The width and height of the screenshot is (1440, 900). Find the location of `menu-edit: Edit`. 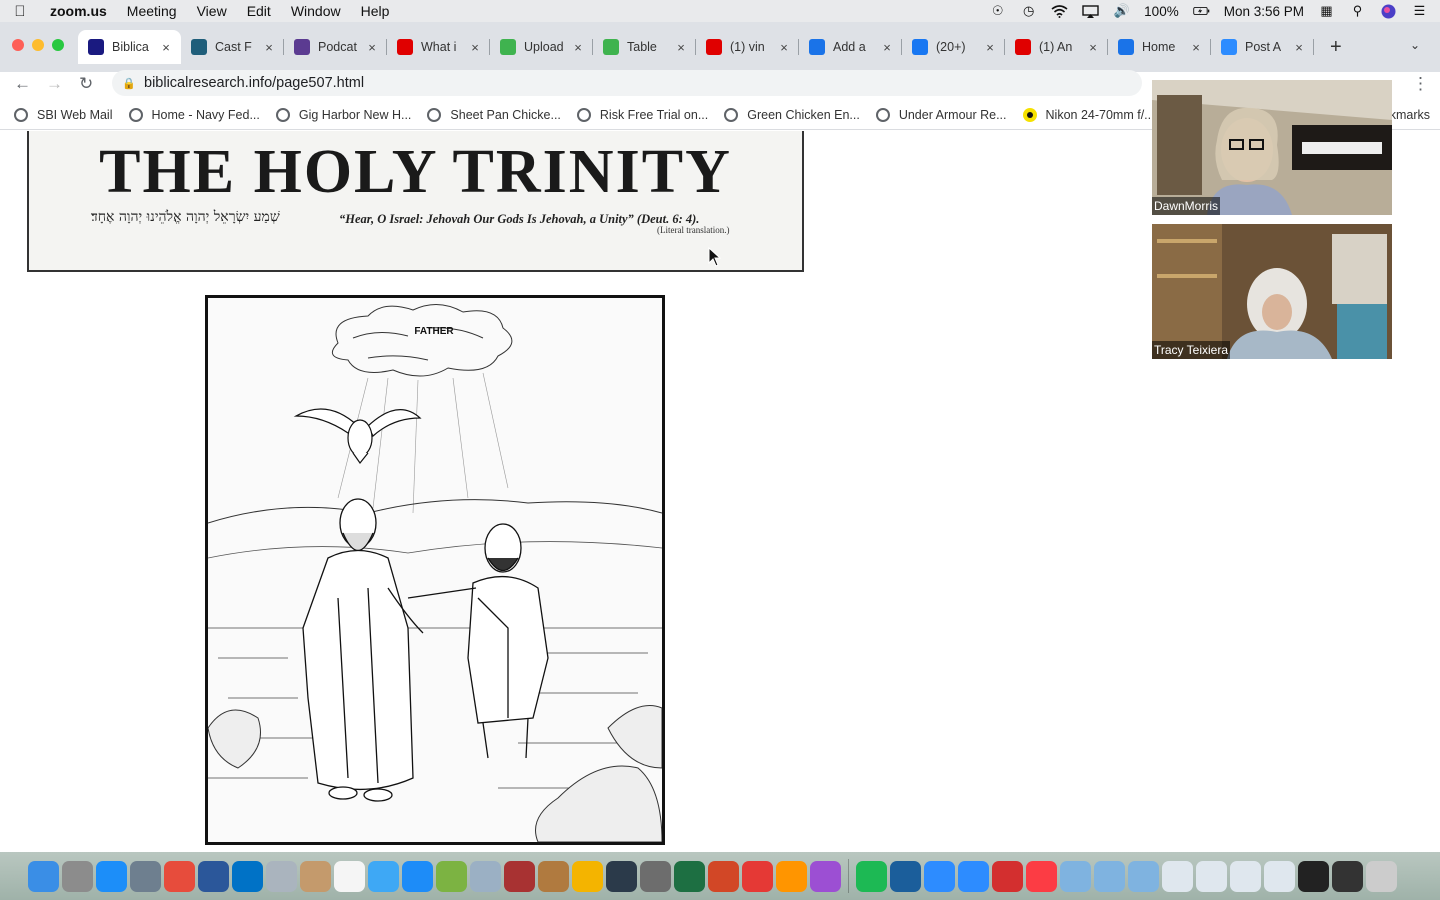

menu-edit: Edit is located at coordinates (259, 11).